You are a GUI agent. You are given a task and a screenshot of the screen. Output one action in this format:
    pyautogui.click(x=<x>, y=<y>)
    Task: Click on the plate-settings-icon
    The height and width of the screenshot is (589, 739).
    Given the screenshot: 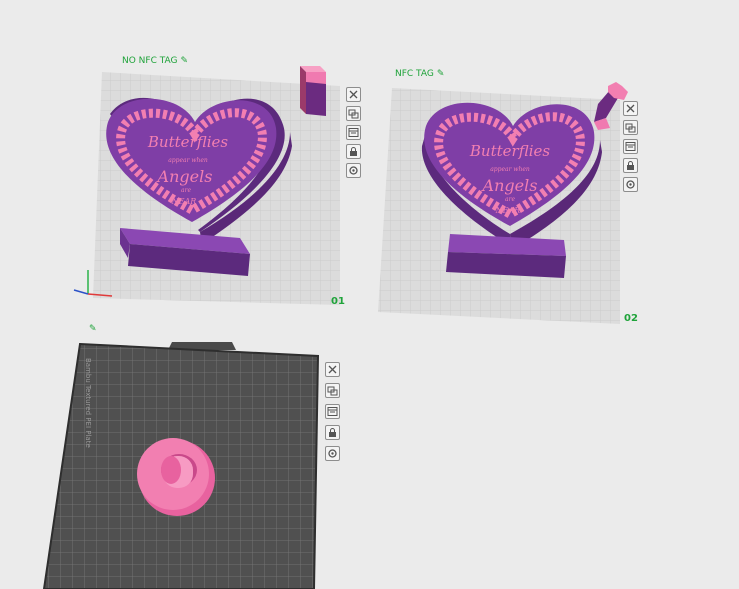 What is the action you would take?
    pyautogui.click(x=332, y=411)
    